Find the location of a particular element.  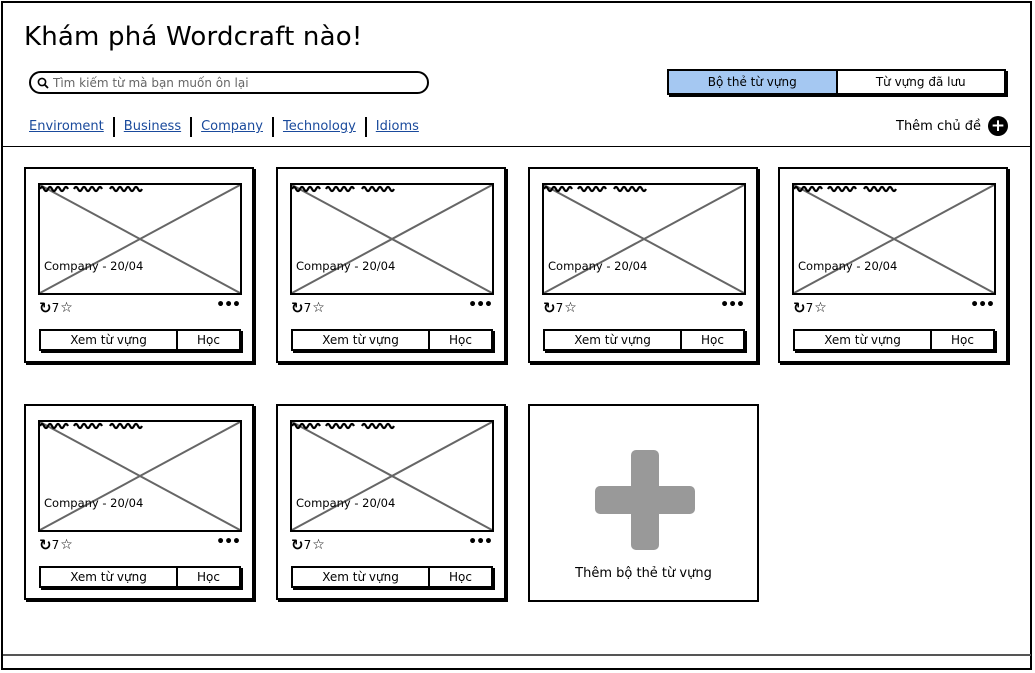

topic-link: Enviroment is located at coordinates (71, 127).